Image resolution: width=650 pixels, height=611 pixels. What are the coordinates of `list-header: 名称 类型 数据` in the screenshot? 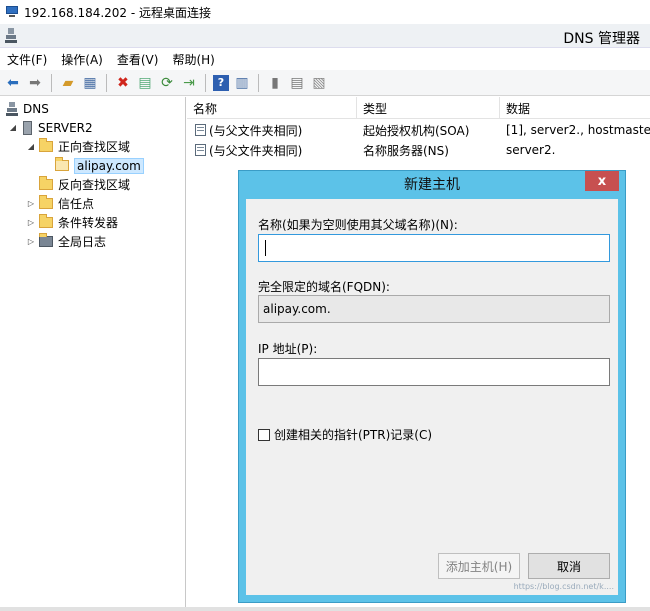 It's located at (418, 108).